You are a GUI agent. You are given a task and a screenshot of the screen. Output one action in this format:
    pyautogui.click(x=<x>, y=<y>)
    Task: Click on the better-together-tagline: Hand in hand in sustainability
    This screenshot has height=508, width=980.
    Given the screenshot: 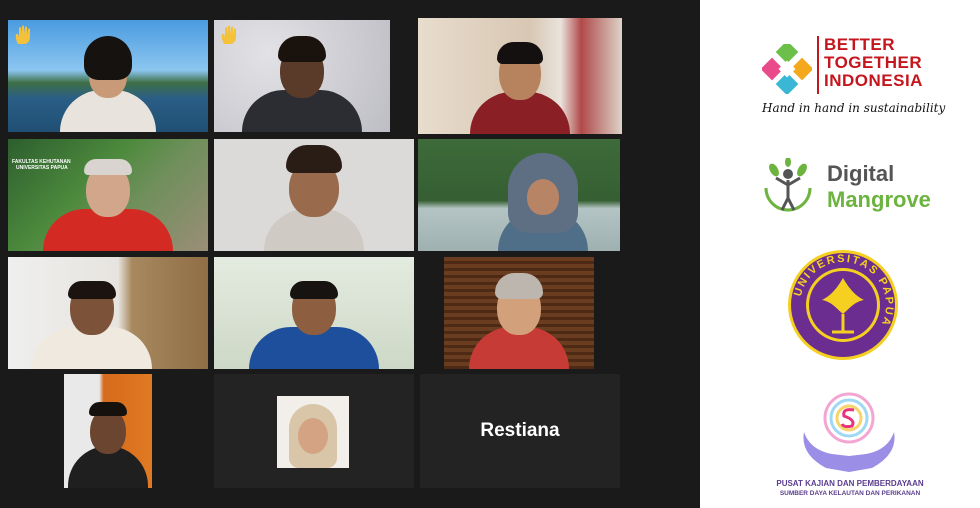 What is the action you would take?
    pyautogui.click(x=854, y=108)
    